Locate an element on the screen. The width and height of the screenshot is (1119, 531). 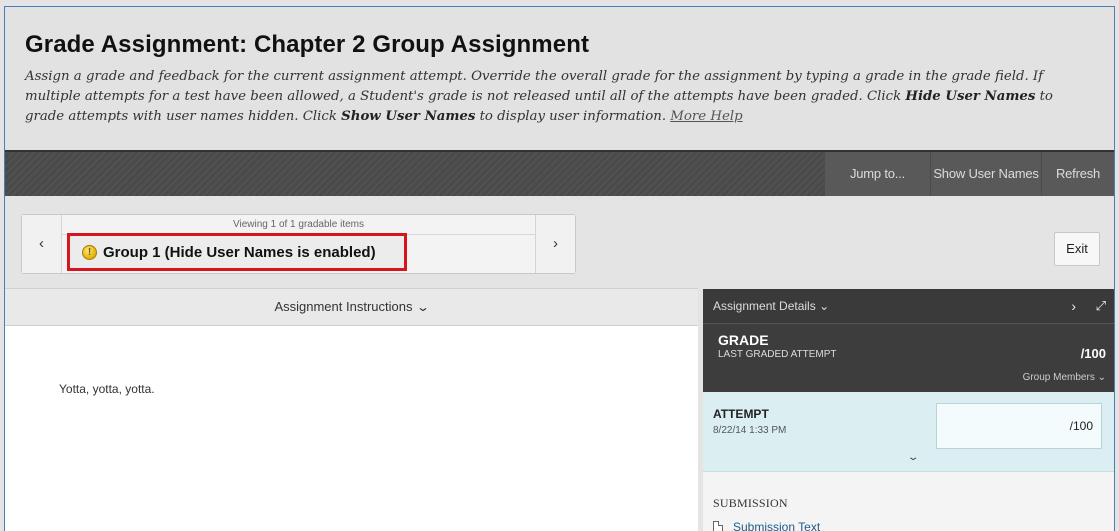
submission-label: SUBMISSION is located at coordinates (750, 503).